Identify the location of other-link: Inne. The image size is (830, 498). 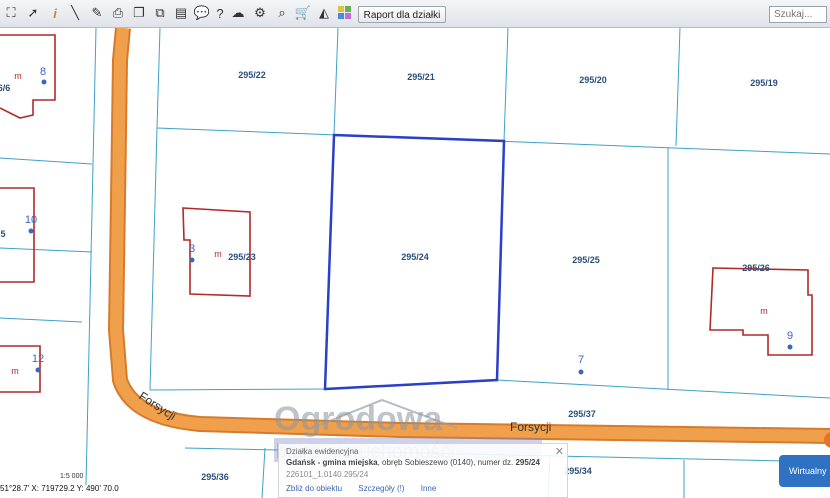
(429, 488).